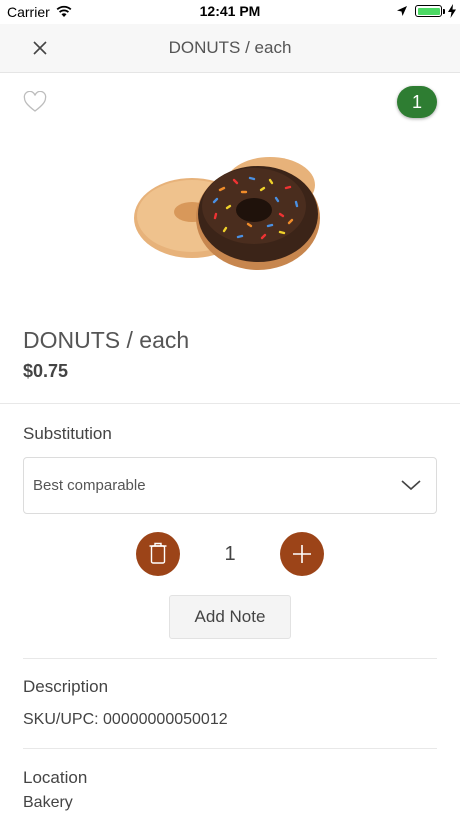  What do you see at coordinates (230, 485) in the screenshot?
I see `substitution-select: Best comparable` at bounding box center [230, 485].